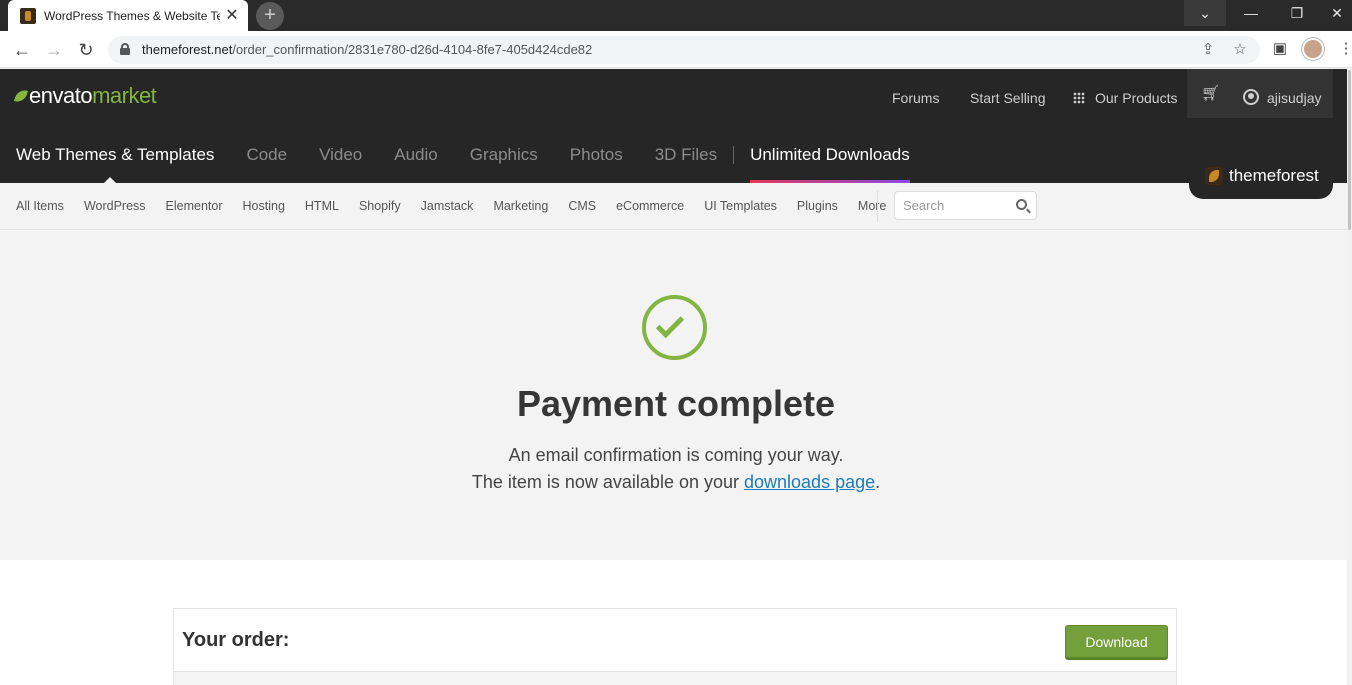 This screenshot has height=685, width=1352. I want to click on envato-market-logo: envato market, so click(85, 96).